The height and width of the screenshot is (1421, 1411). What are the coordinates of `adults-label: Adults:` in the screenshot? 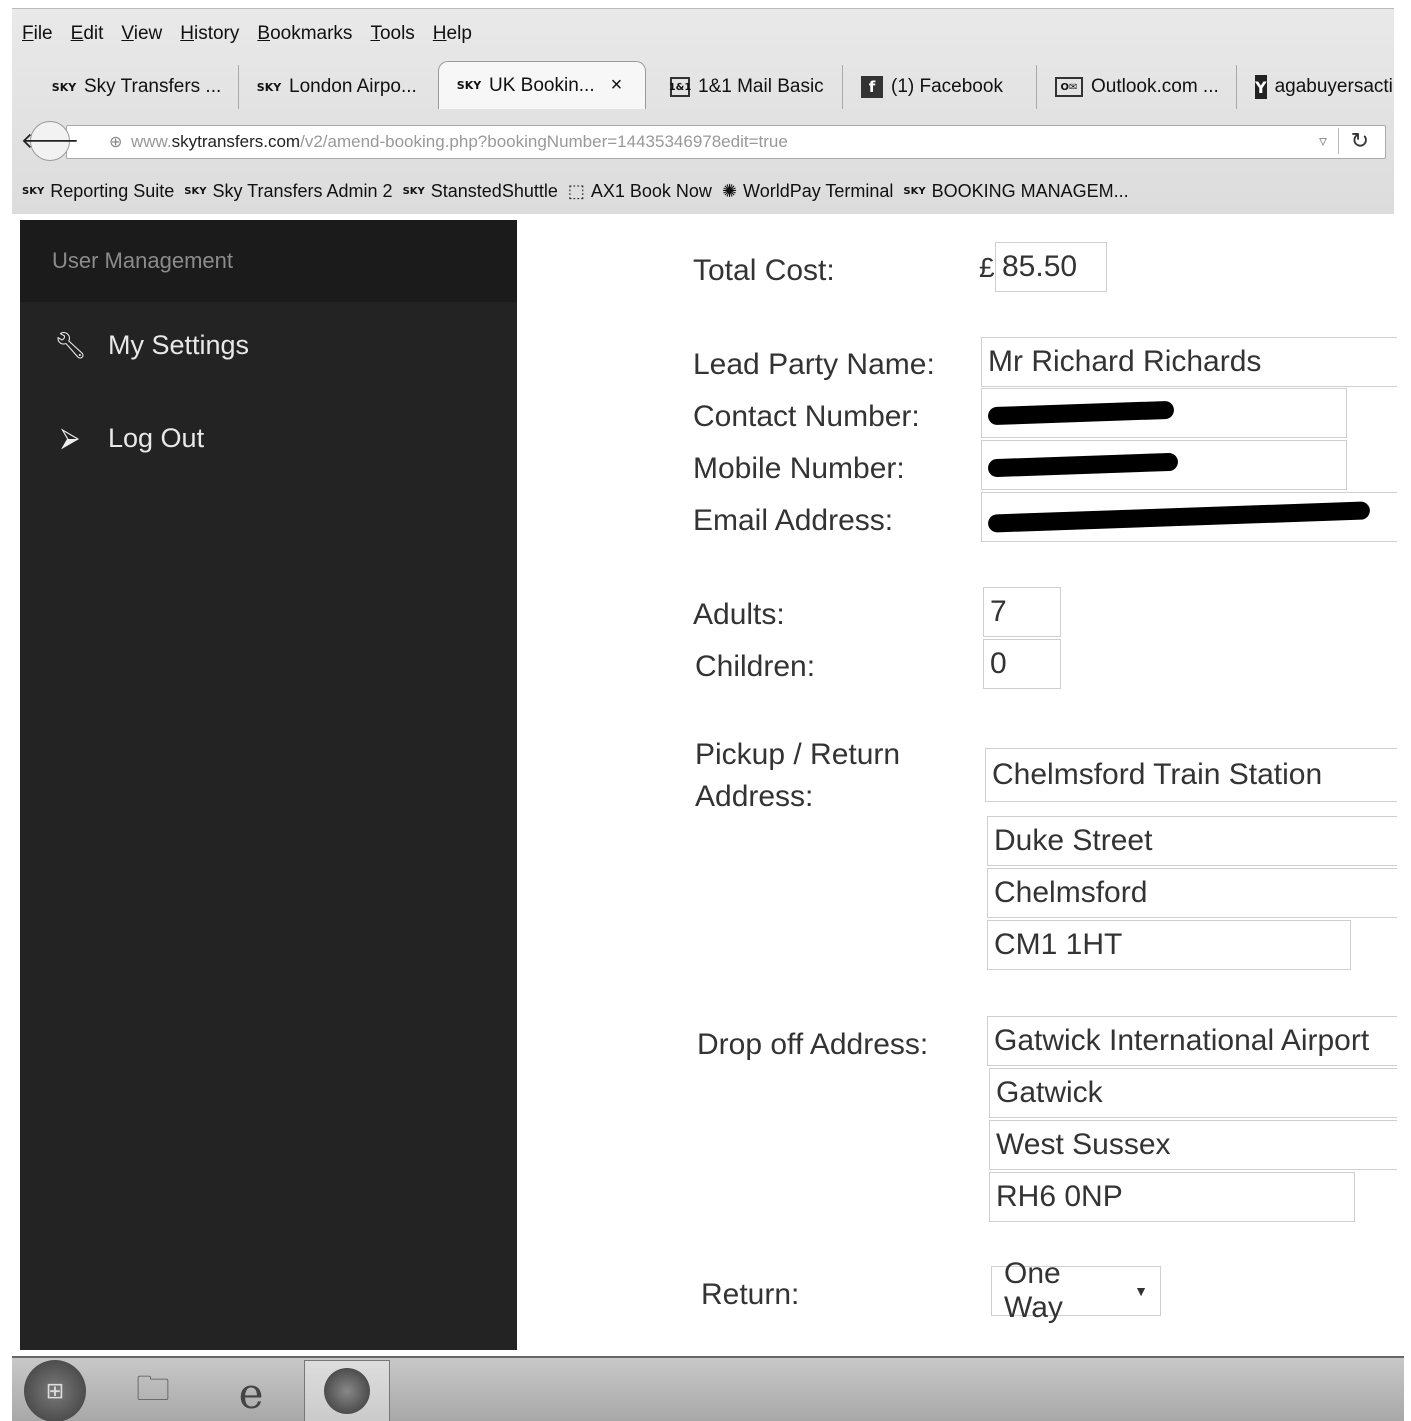 It's located at (739, 614).